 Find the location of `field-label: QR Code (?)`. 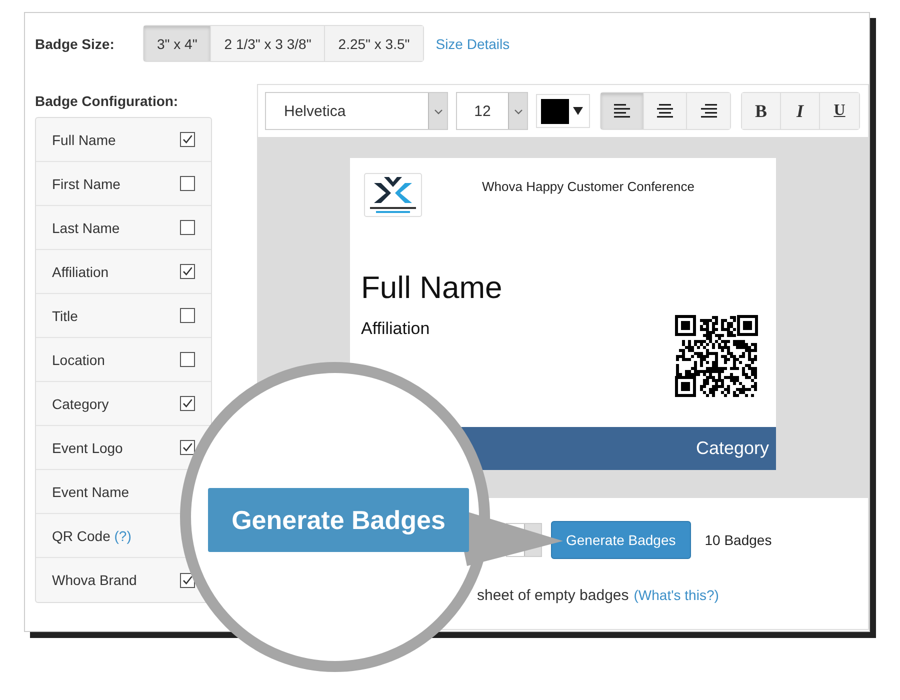

field-label: QR Code (?) is located at coordinates (92, 536).